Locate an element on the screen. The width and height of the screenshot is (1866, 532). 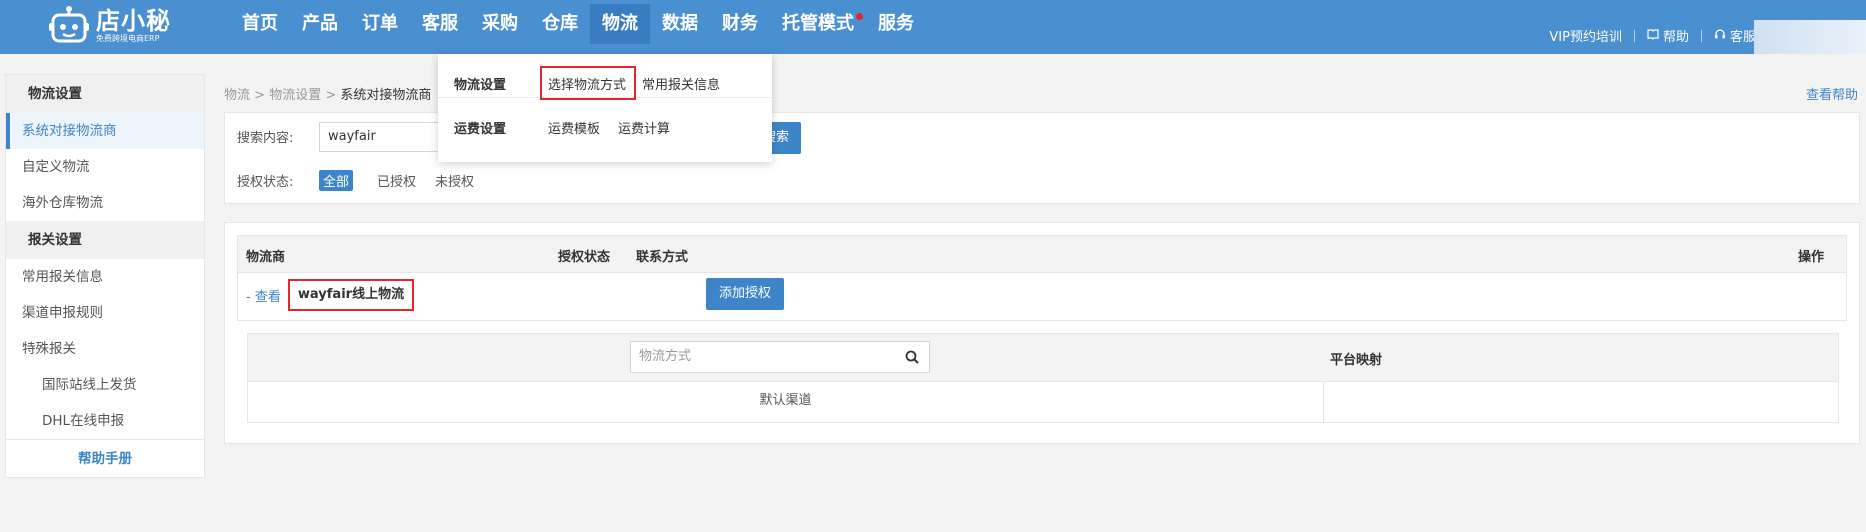
logo: 店小秘 免费跨境电商ERP is located at coordinates (113, 26).